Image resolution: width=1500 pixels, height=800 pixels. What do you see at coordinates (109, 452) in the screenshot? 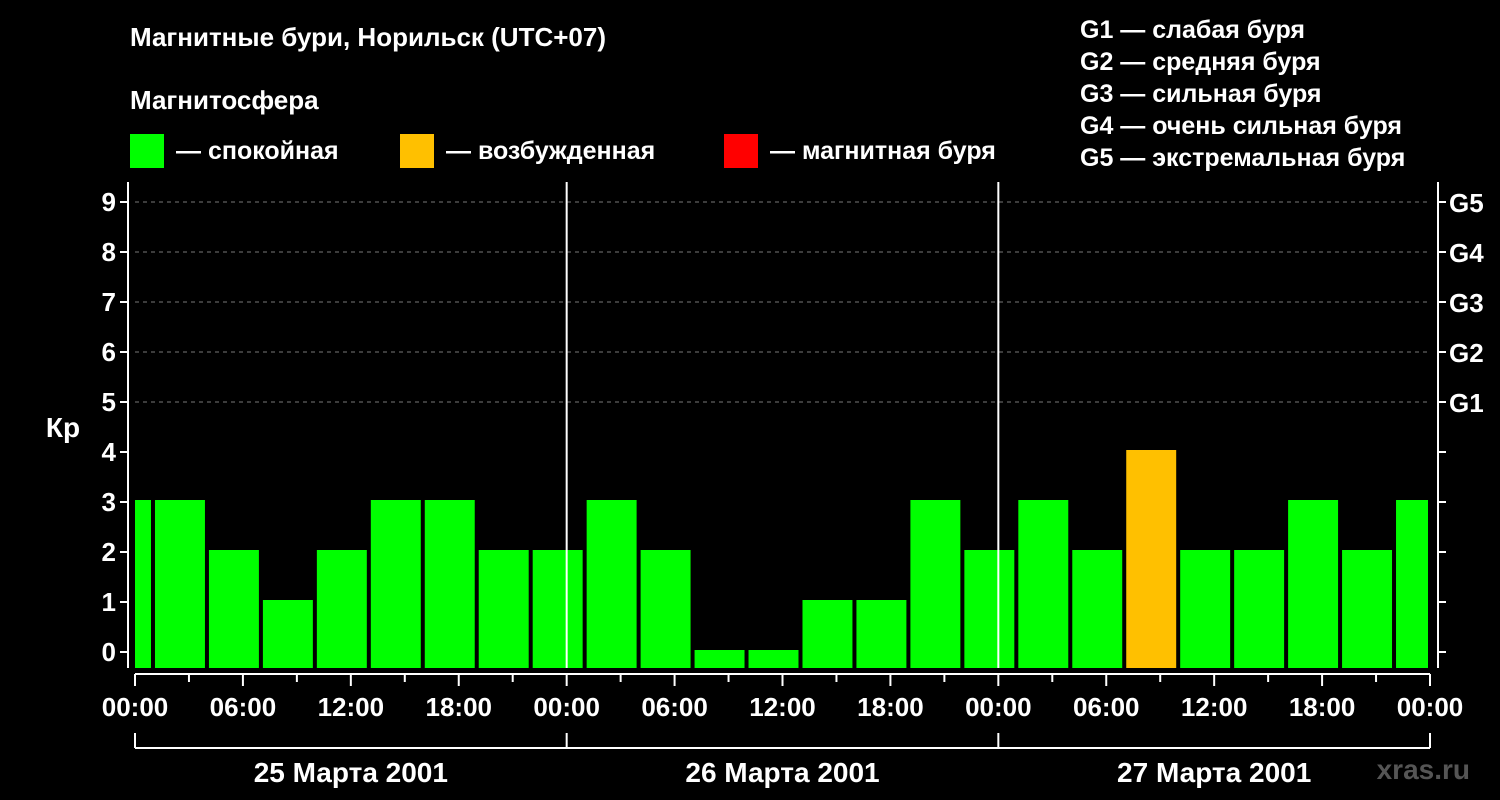
I see `y-tick-label-4: 4` at bounding box center [109, 452].